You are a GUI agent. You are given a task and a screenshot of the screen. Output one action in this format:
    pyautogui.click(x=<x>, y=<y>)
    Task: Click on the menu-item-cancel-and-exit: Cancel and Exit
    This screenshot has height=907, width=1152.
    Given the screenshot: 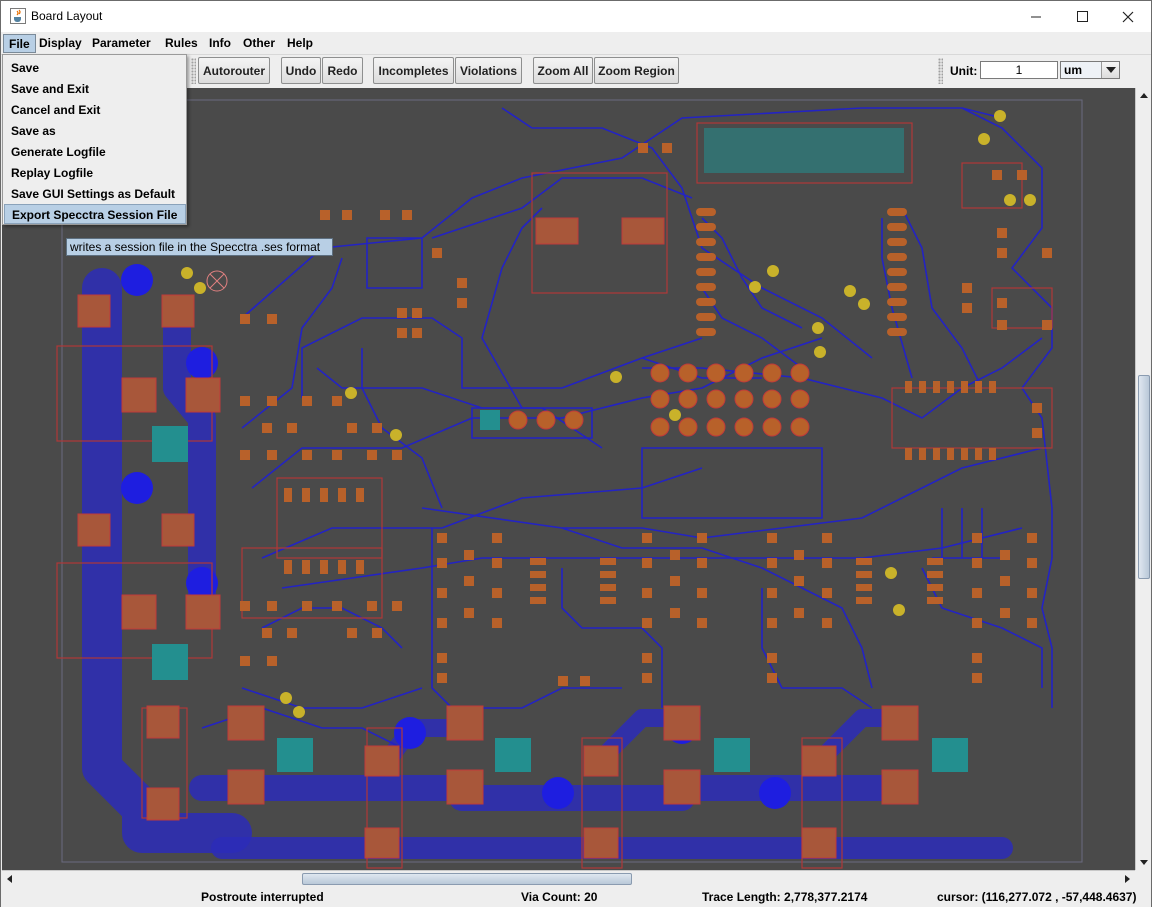 What is the action you would take?
    pyautogui.click(x=95, y=110)
    